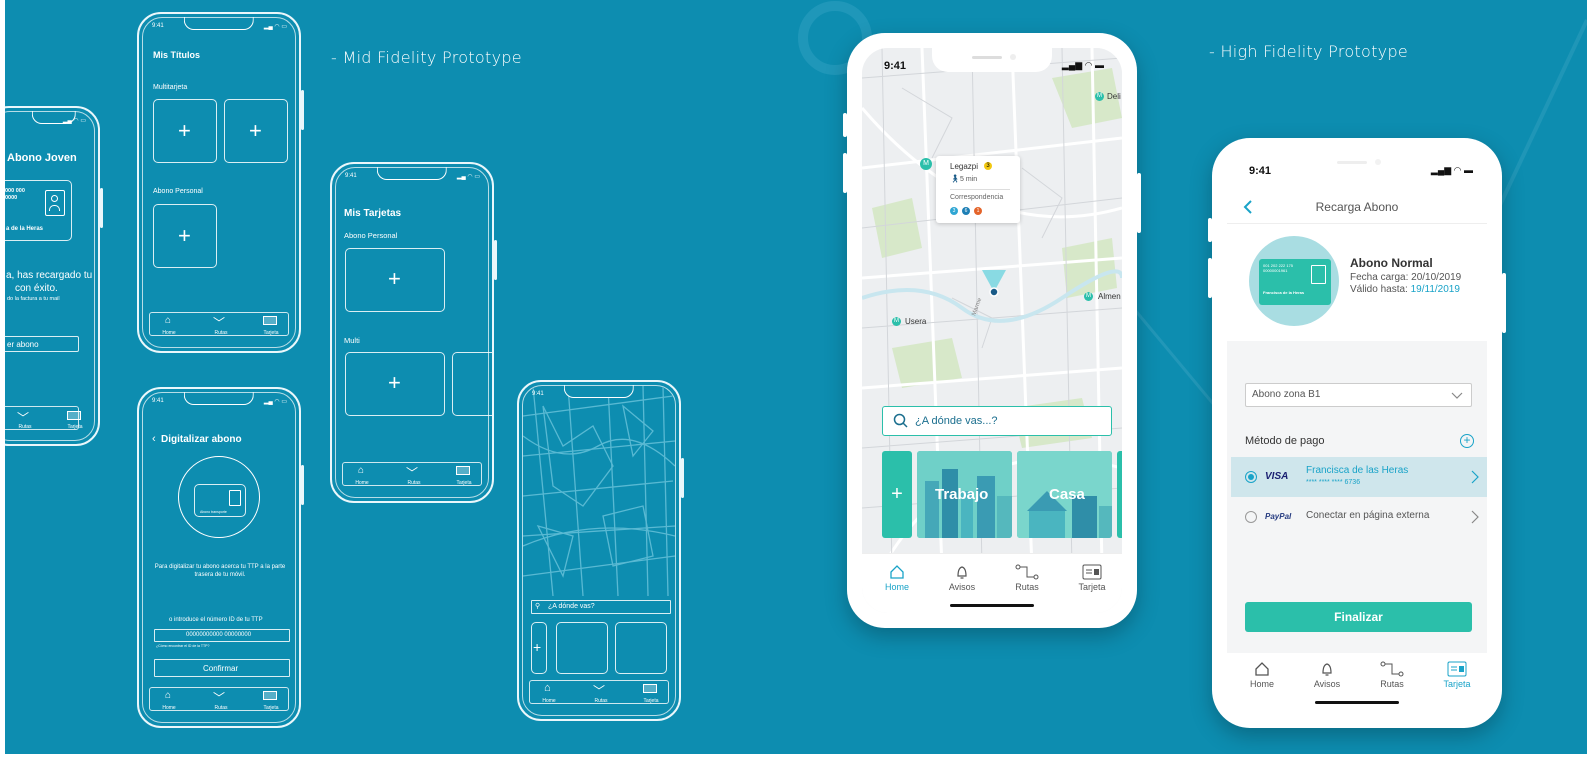 The width and height of the screenshot is (1587, 771). What do you see at coordinates (916, 321) in the screenshot?
I see `map-label-usera: Usera` at bounding box center [916, 321].